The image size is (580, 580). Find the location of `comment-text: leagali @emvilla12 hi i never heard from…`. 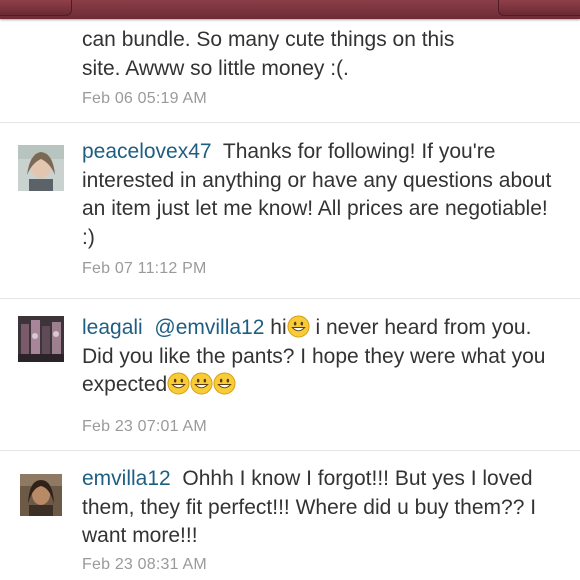

comment-text: leagali @emvilla12 hi i never heard from… is located at coordinates (317, 357).